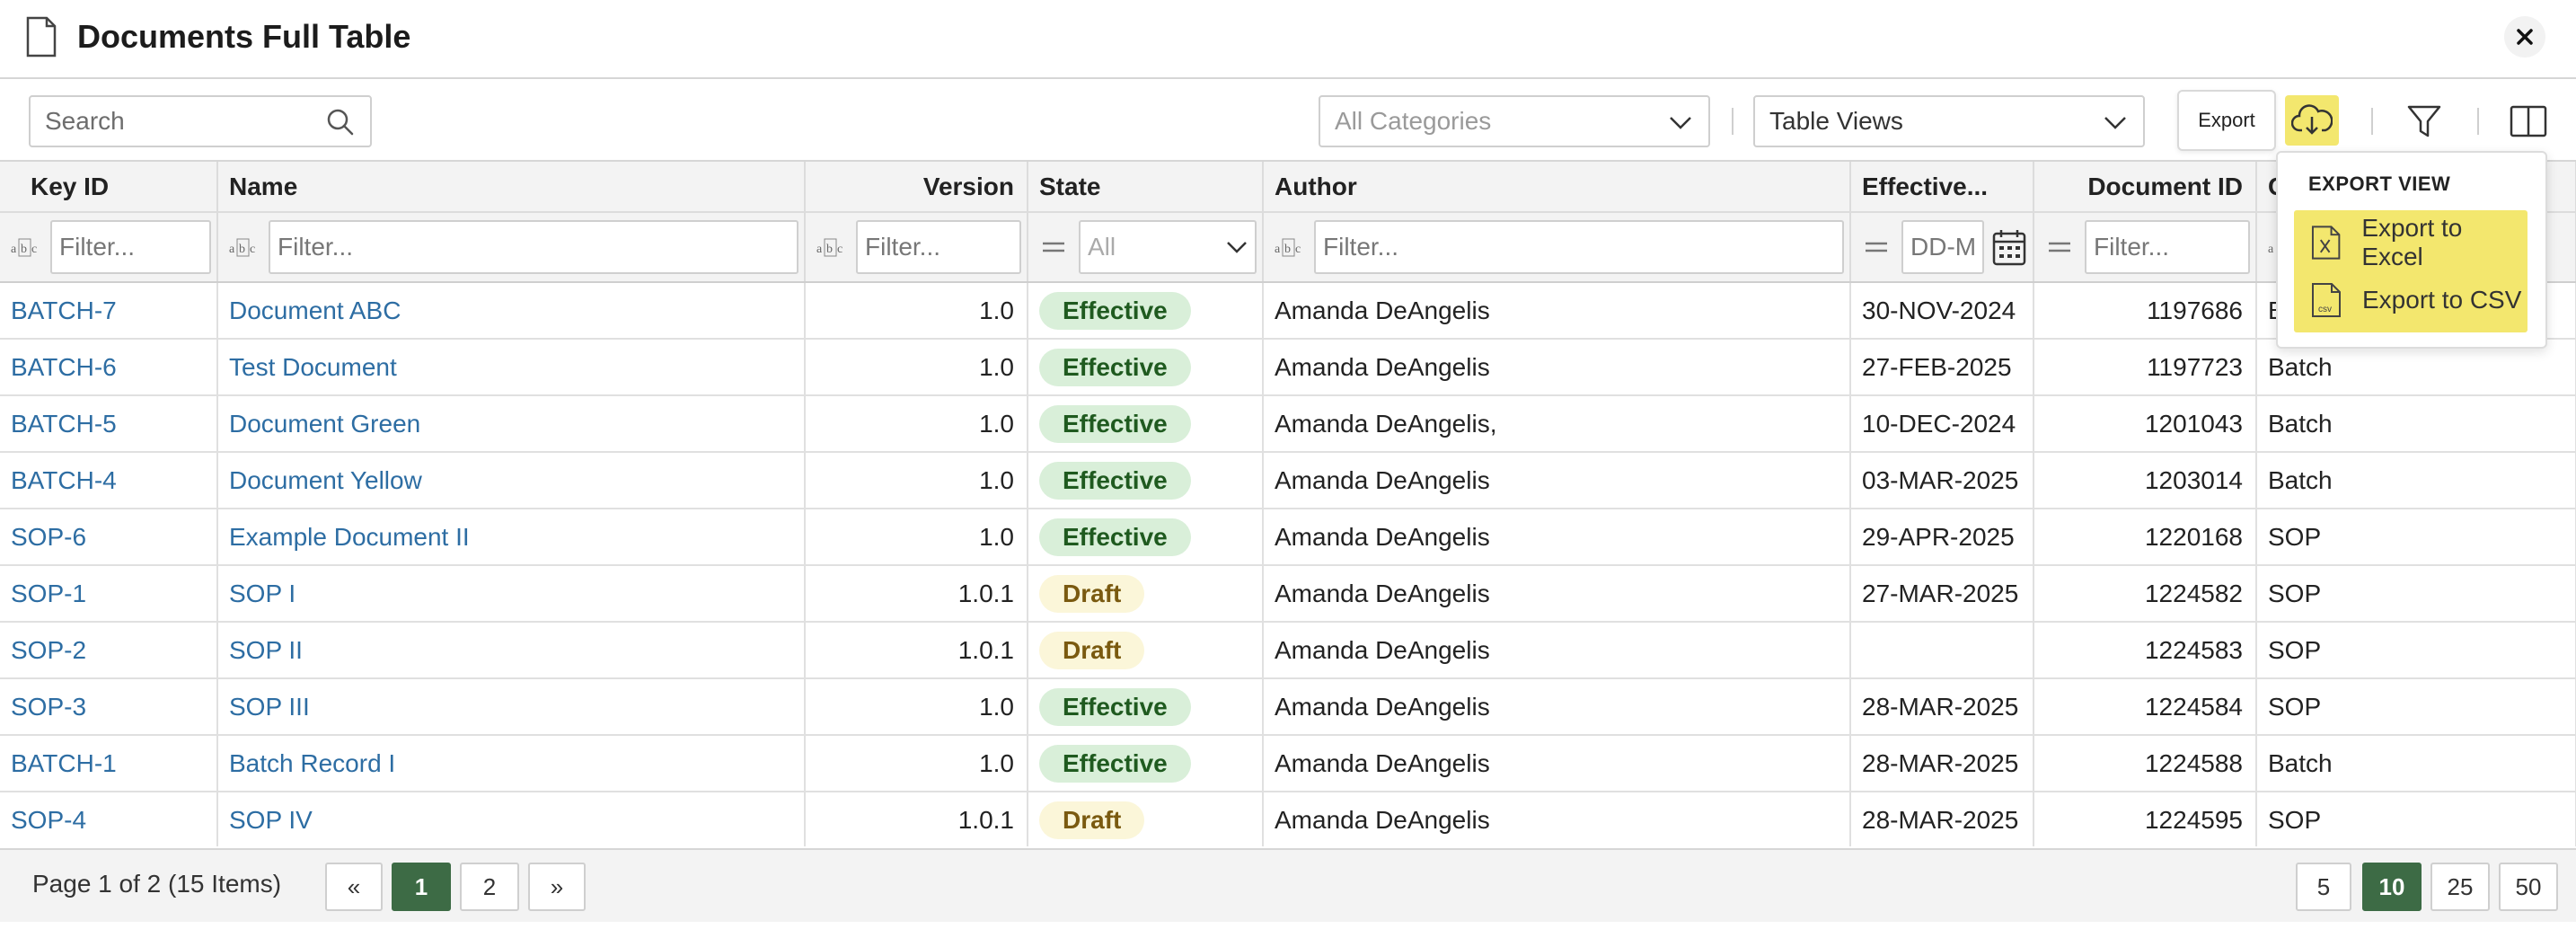 The width and height of the screenshot is (2576, 947). Describe the element at coordinates (109, 187) in the screenshot. I see `column-header-key-id: Key ID` at that location.